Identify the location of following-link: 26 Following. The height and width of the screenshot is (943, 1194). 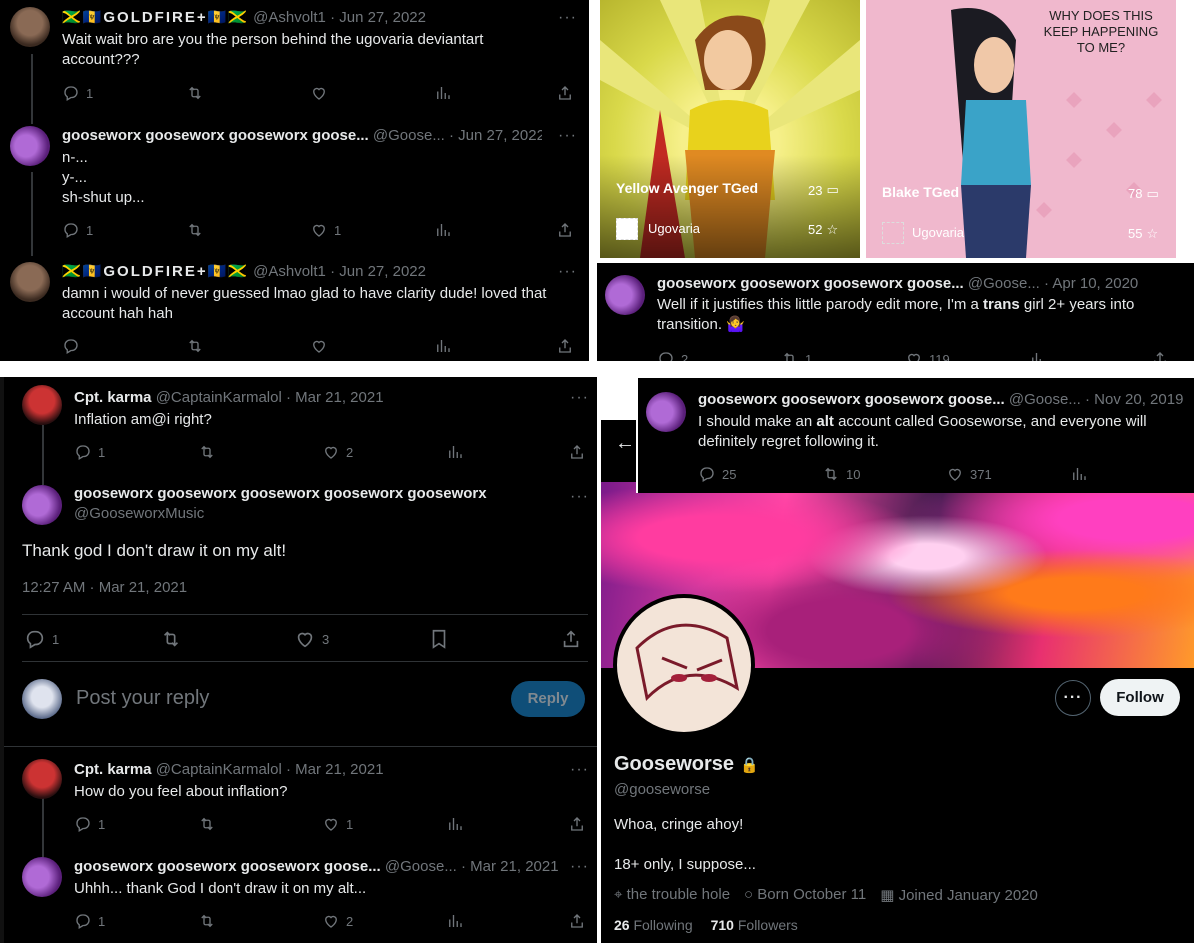
(653, 925).